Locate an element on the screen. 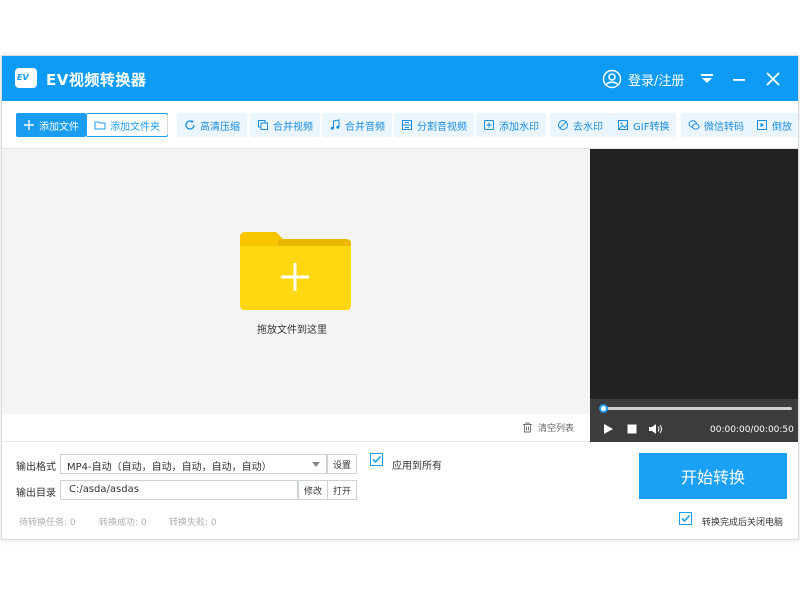  minimize-button is located at coordinates (739, 79).